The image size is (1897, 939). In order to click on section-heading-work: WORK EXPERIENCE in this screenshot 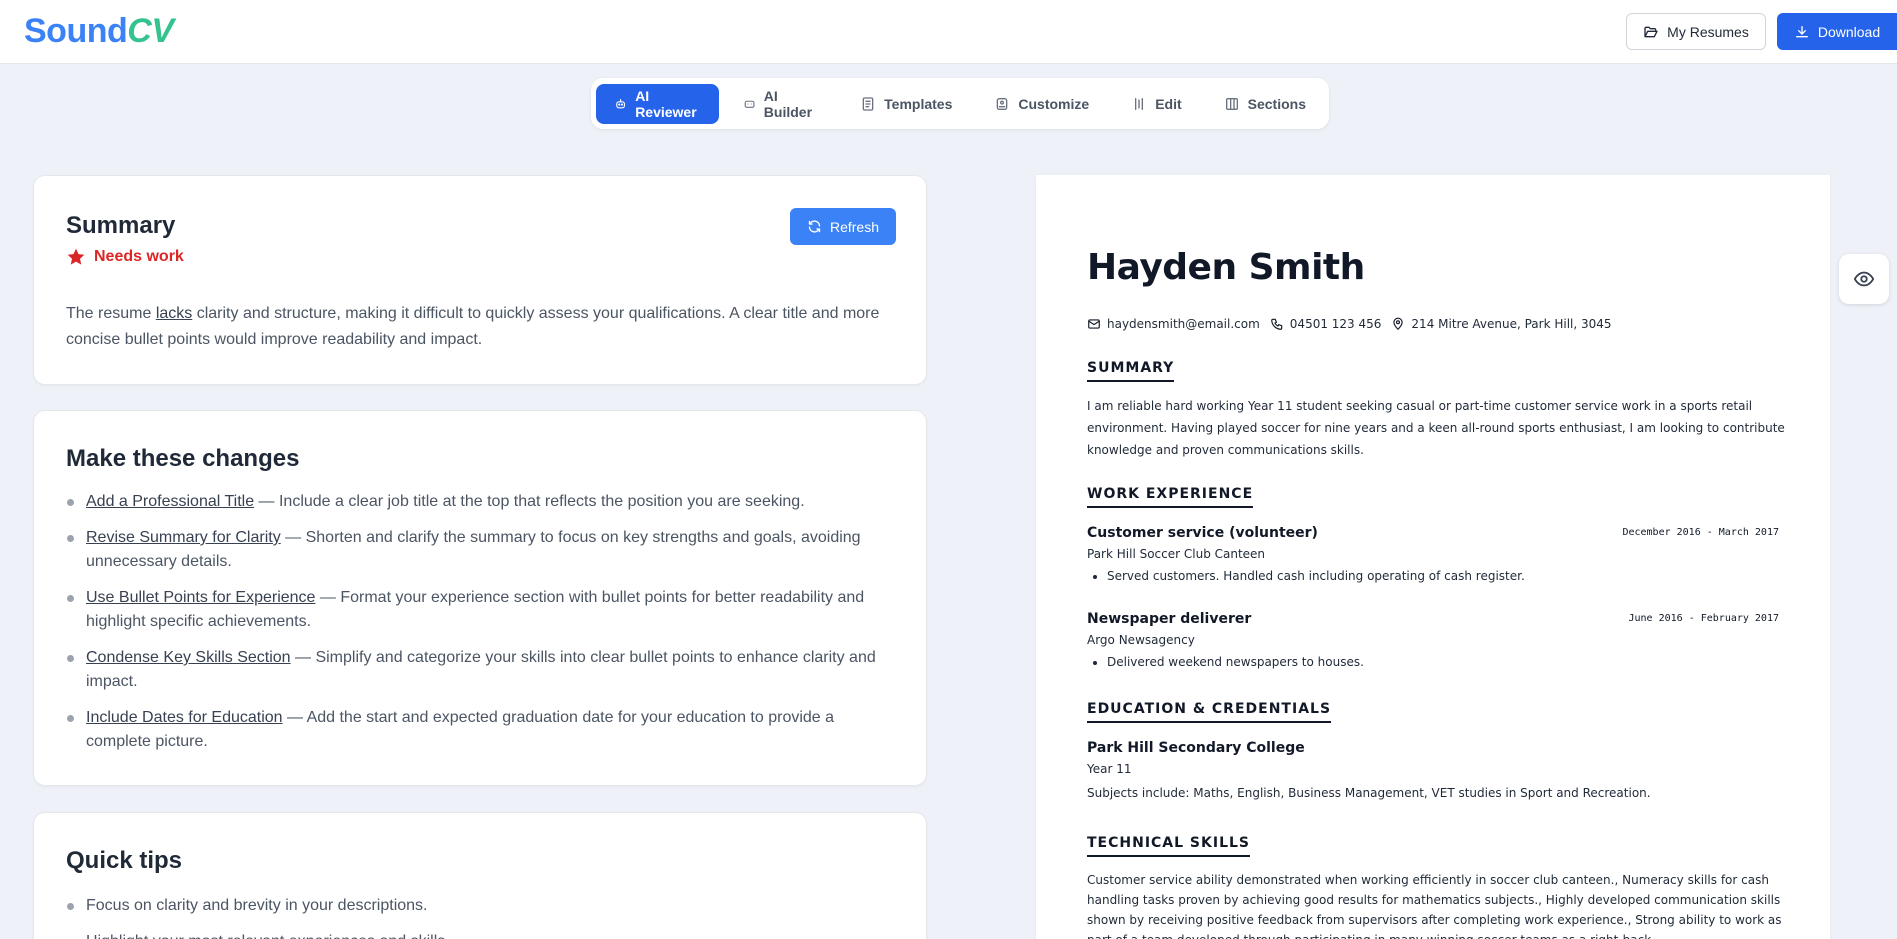, I will do `click(1170, 497)`.